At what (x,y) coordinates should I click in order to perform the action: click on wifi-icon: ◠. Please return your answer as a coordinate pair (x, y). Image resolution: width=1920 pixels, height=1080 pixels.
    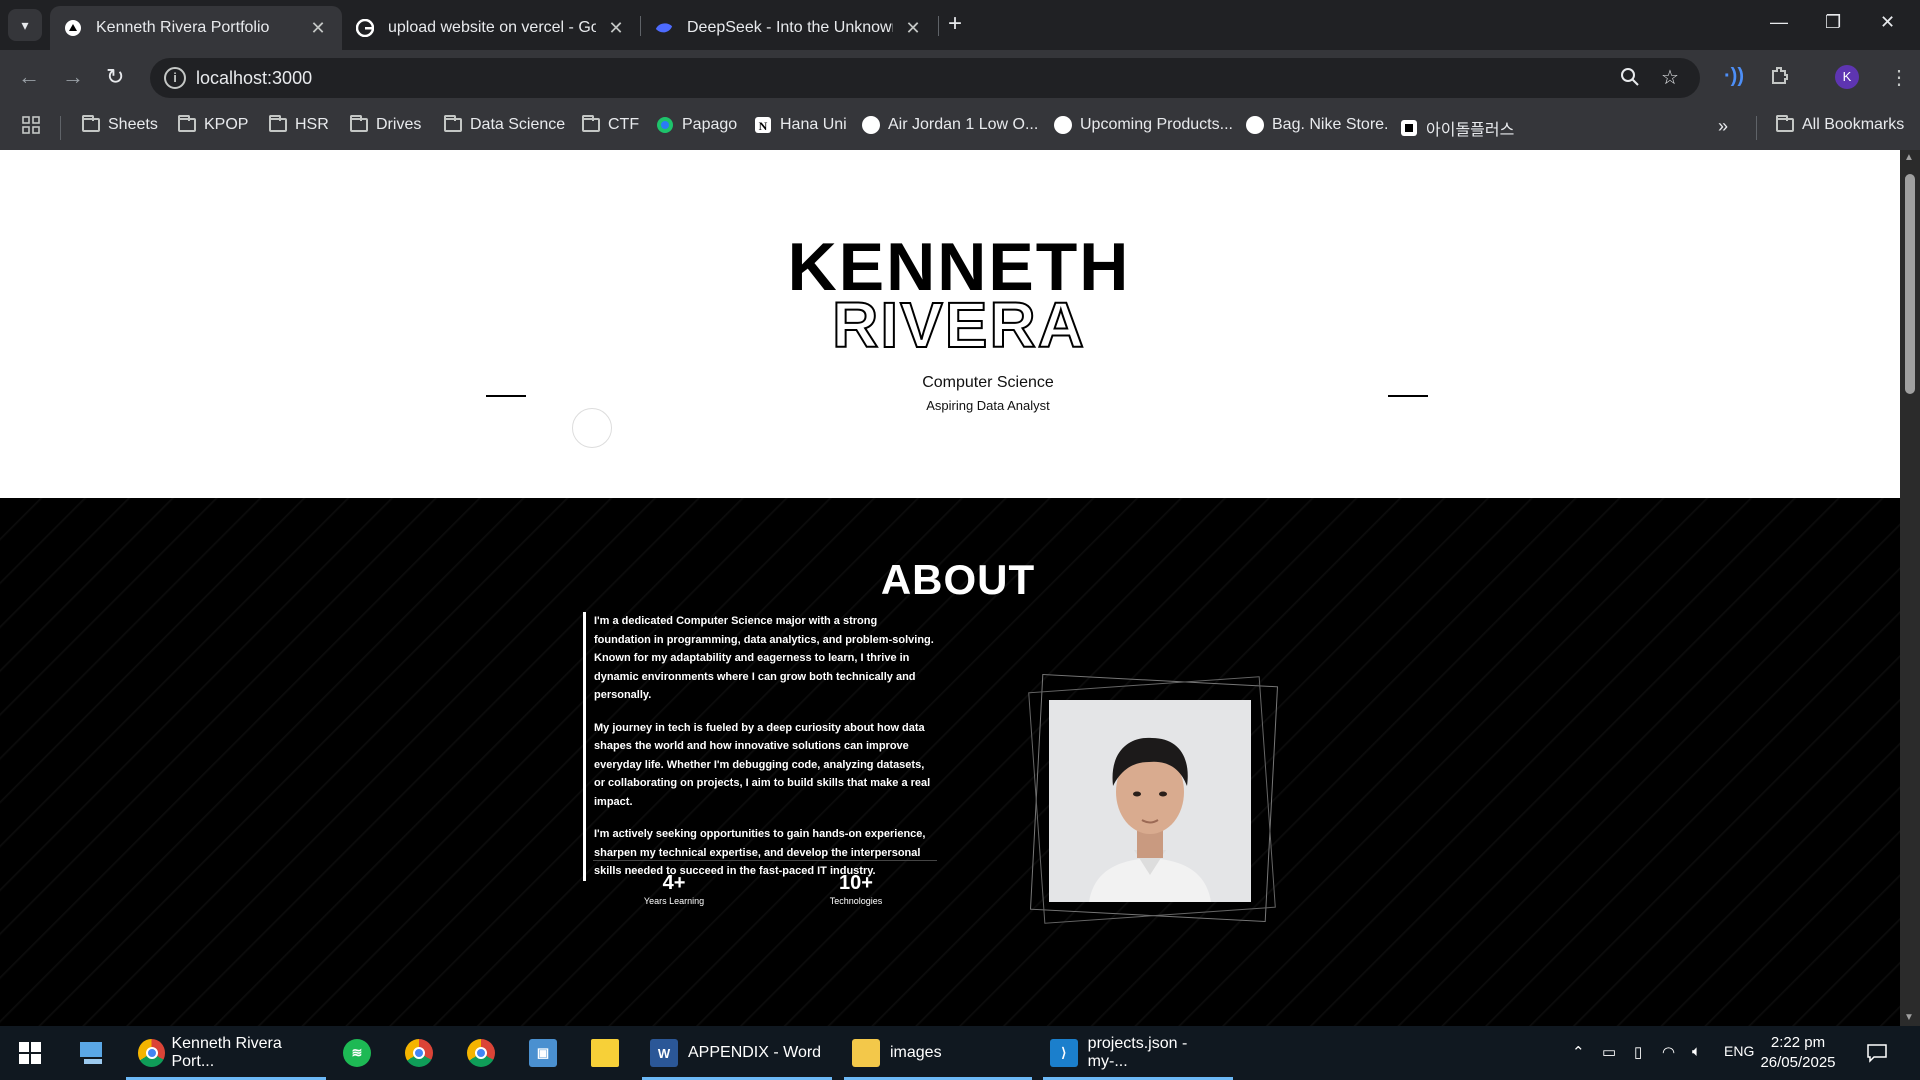
    Looking at the image, I should click on (1668, 1052).